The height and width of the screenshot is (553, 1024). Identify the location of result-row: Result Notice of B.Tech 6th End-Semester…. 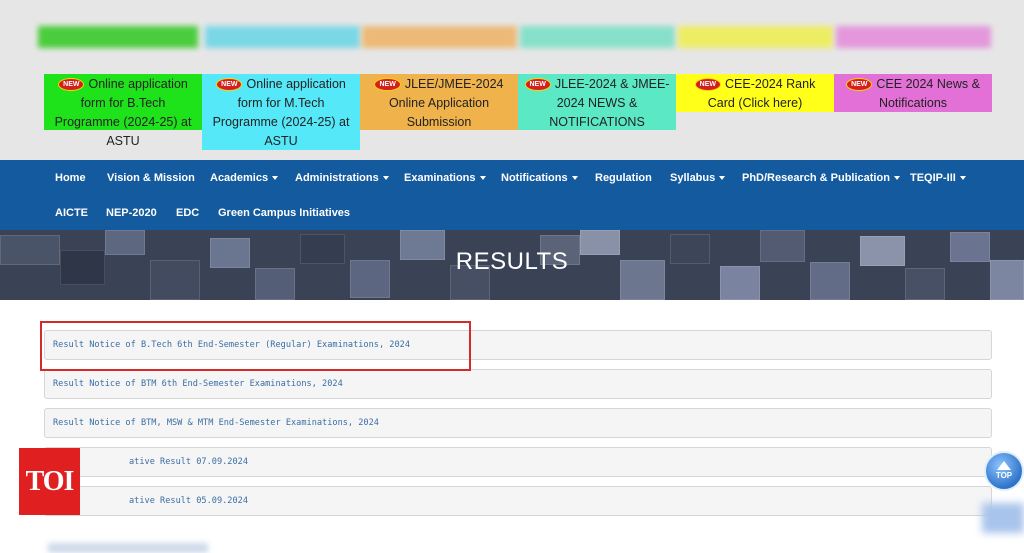
(518, 345).